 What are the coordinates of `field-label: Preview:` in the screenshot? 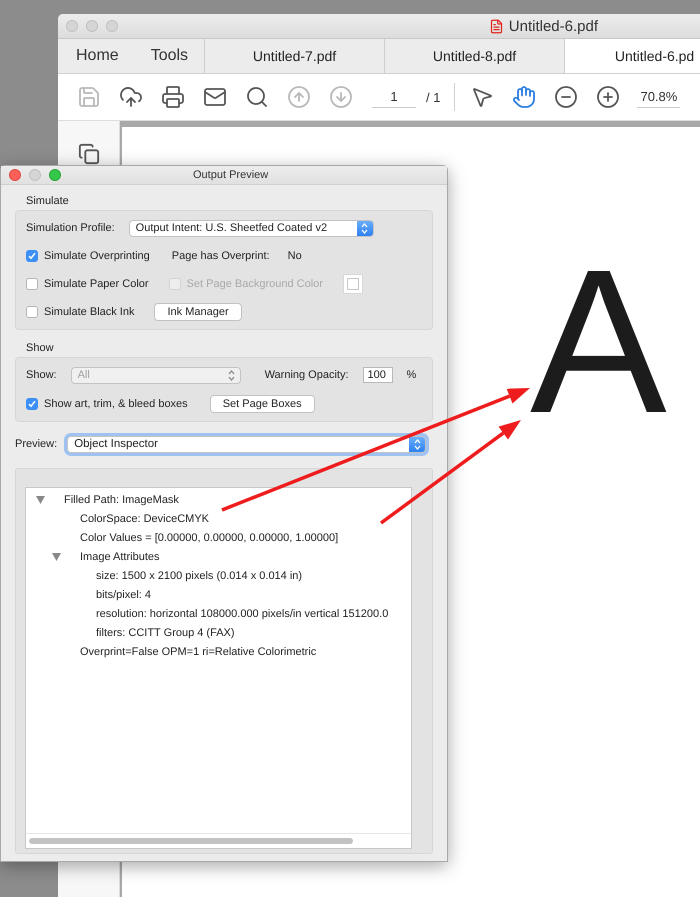 It's located at (36, 444).